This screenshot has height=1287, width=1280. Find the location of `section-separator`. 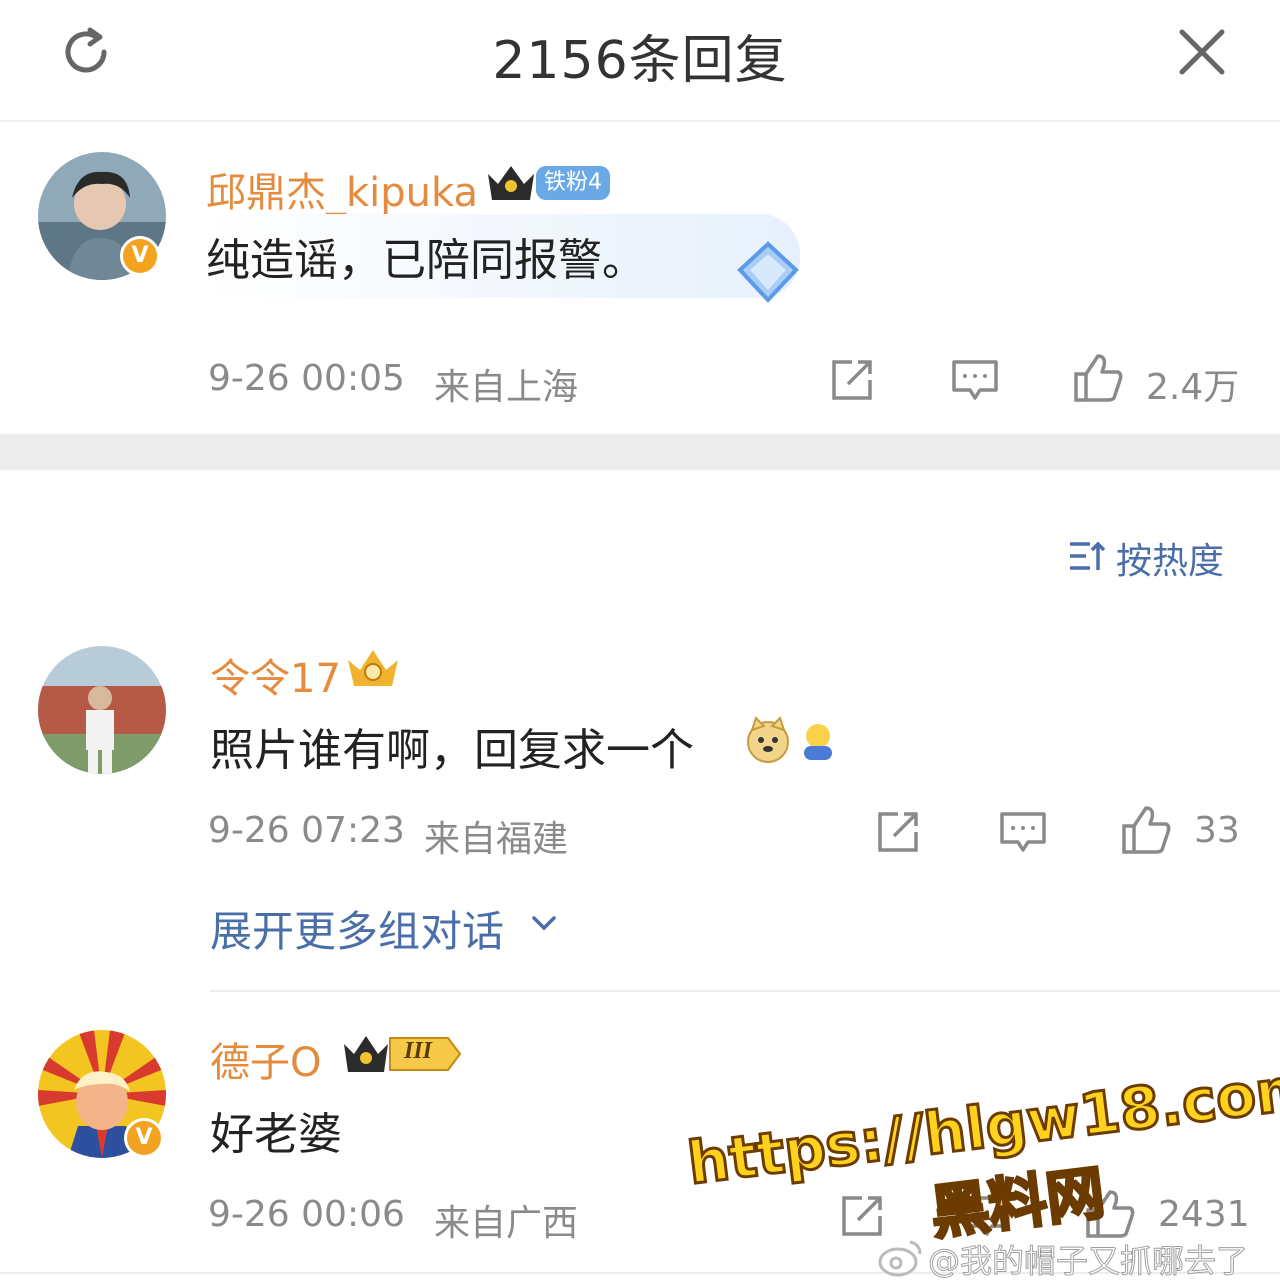

section-separator is located at coordinates (640, 452).